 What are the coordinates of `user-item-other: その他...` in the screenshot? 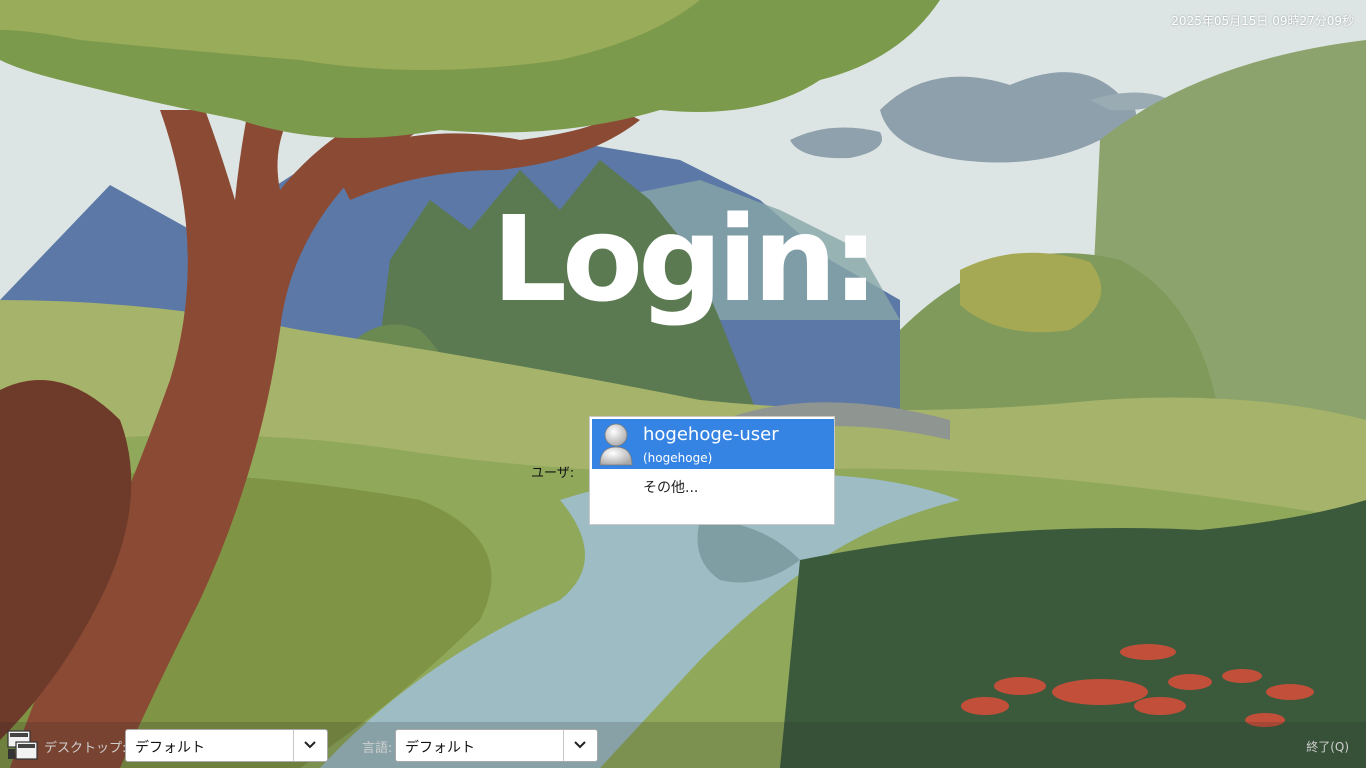 It's located at (713, 485).